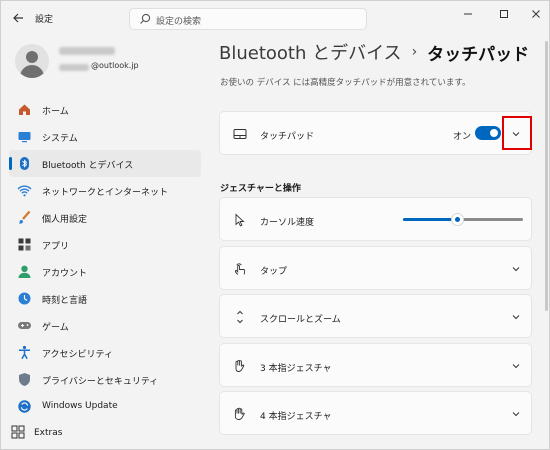 Image resolution: width=550 pixels, height=450 pixels. What do you see at coordinates (24, 298) in the screenshot?
I see `time-language-icon` at bounding box center [24, 298].